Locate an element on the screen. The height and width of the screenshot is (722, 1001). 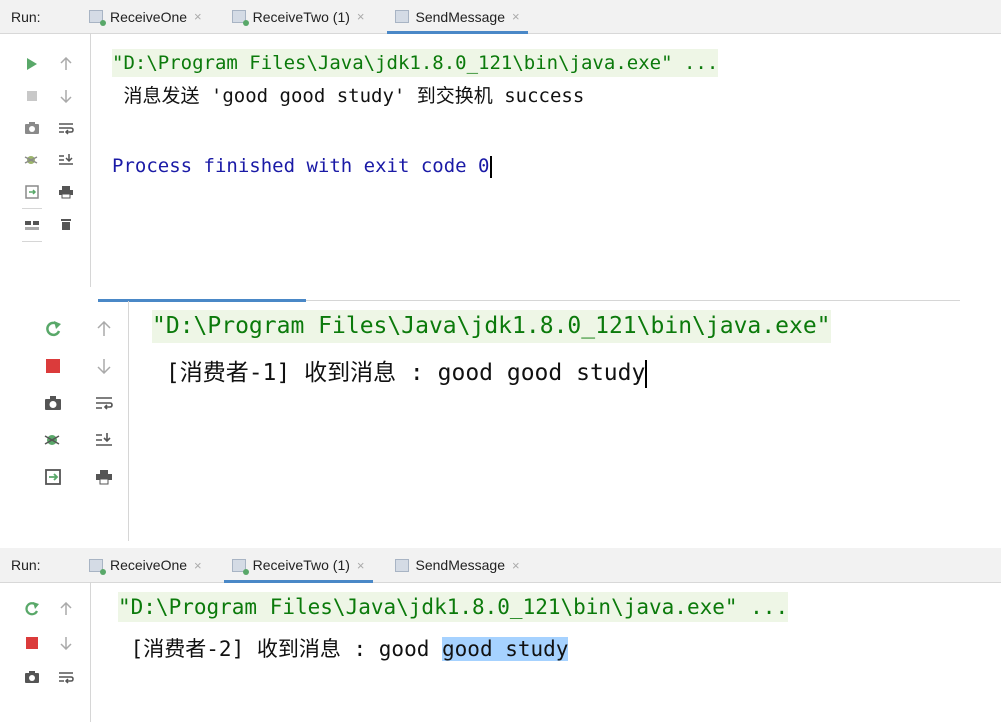
layout-icon is located at coordinates (32, 225).